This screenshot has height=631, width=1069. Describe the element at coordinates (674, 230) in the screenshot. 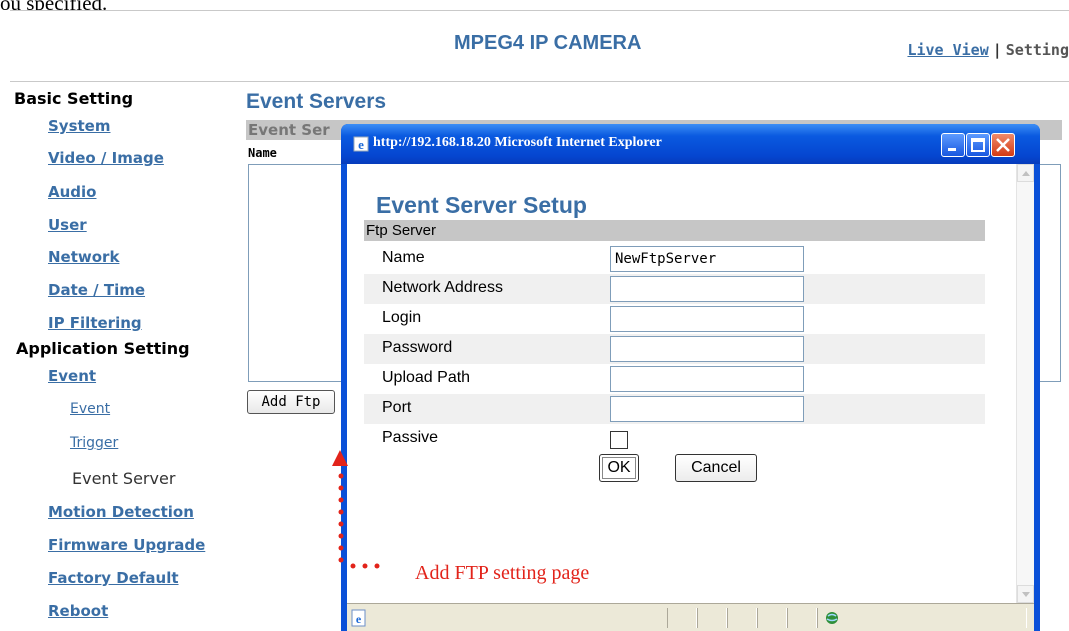

I see `ftp-server-section: Ftp Server` at that location.